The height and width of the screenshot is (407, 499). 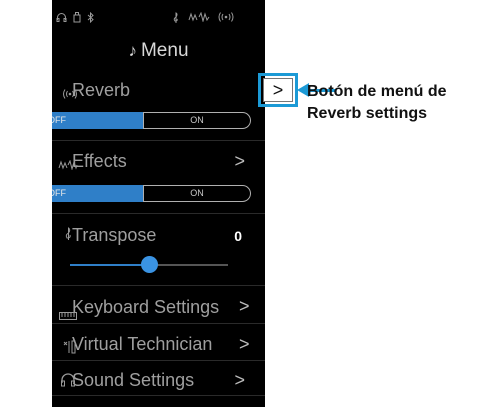 I want to click on technician-icon, so click(x=69, y=349).